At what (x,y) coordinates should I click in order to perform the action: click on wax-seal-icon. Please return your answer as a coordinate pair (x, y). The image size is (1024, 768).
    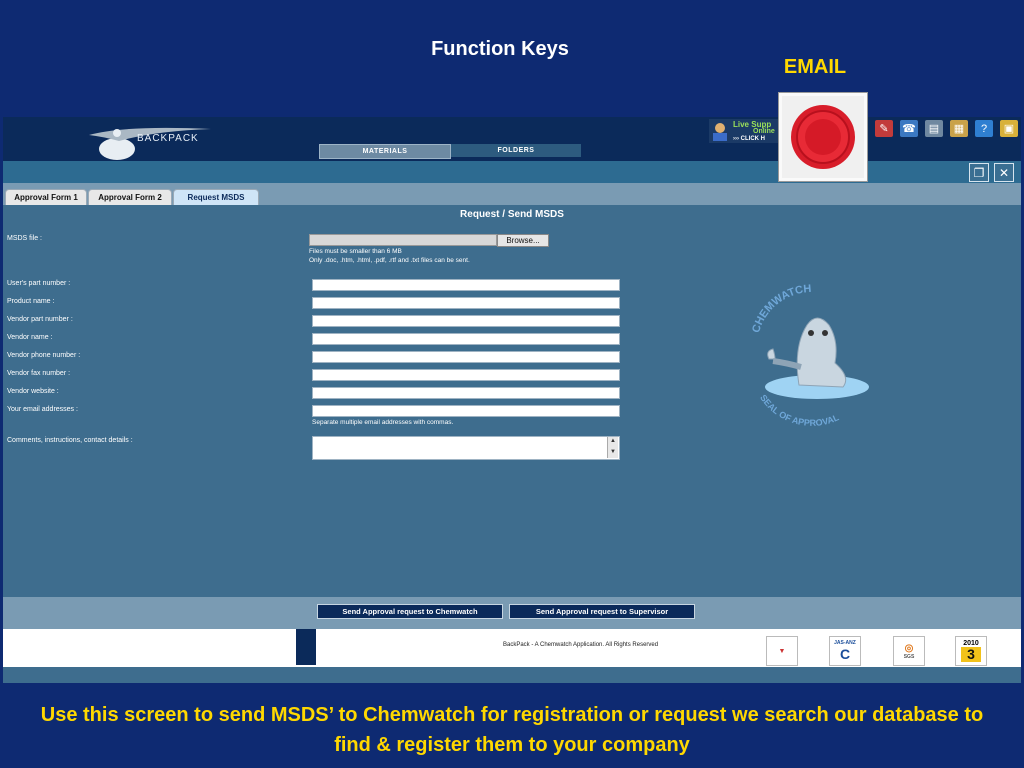
    Looking at the image, I should click on (823, 137).